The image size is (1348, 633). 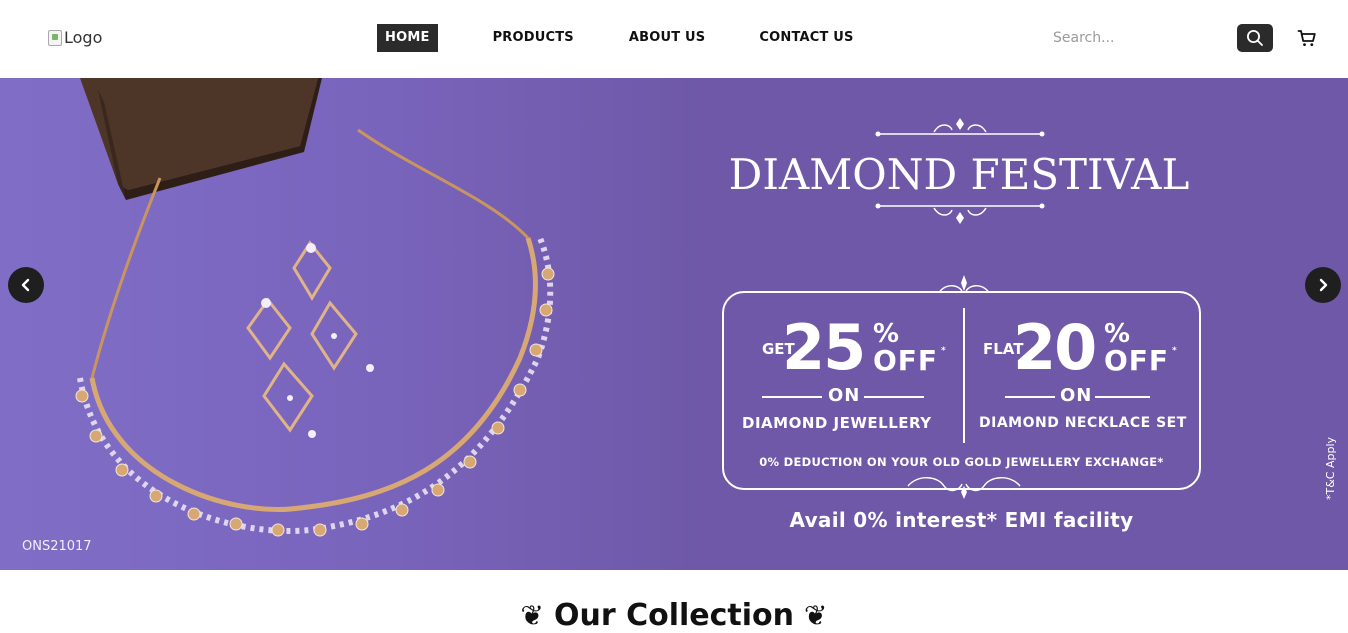 What do you see at coordinates (533, 38) in the screenshot?
I see `nav-products: PRODUCTS` at bounding box center [533, 38].